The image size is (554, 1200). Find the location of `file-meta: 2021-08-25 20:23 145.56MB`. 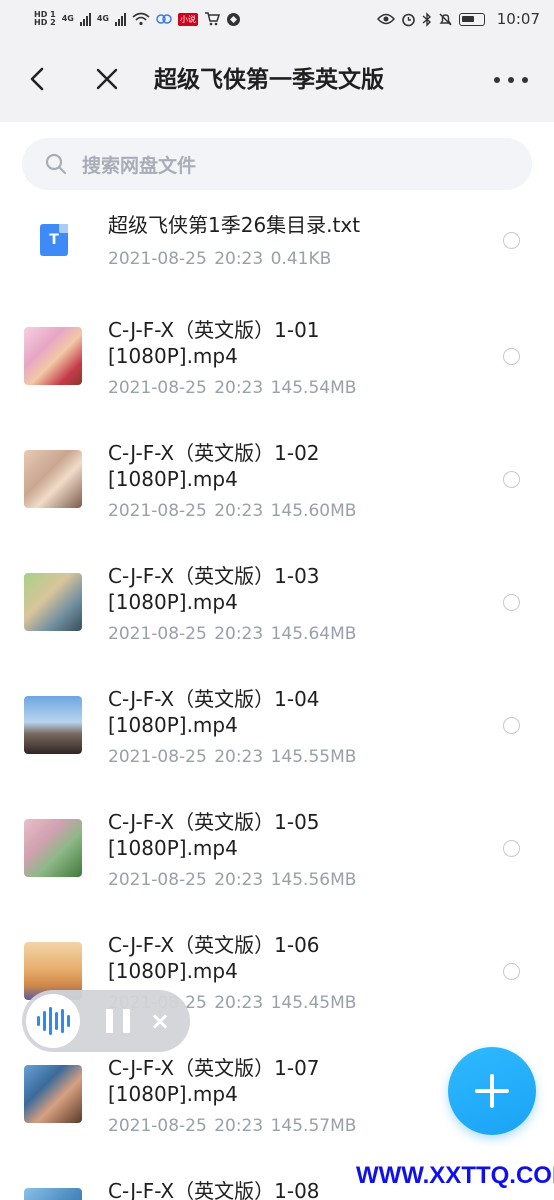

file-meta: 2021-08-25 20:23 145.56MB is located at coordinates (232, 880).